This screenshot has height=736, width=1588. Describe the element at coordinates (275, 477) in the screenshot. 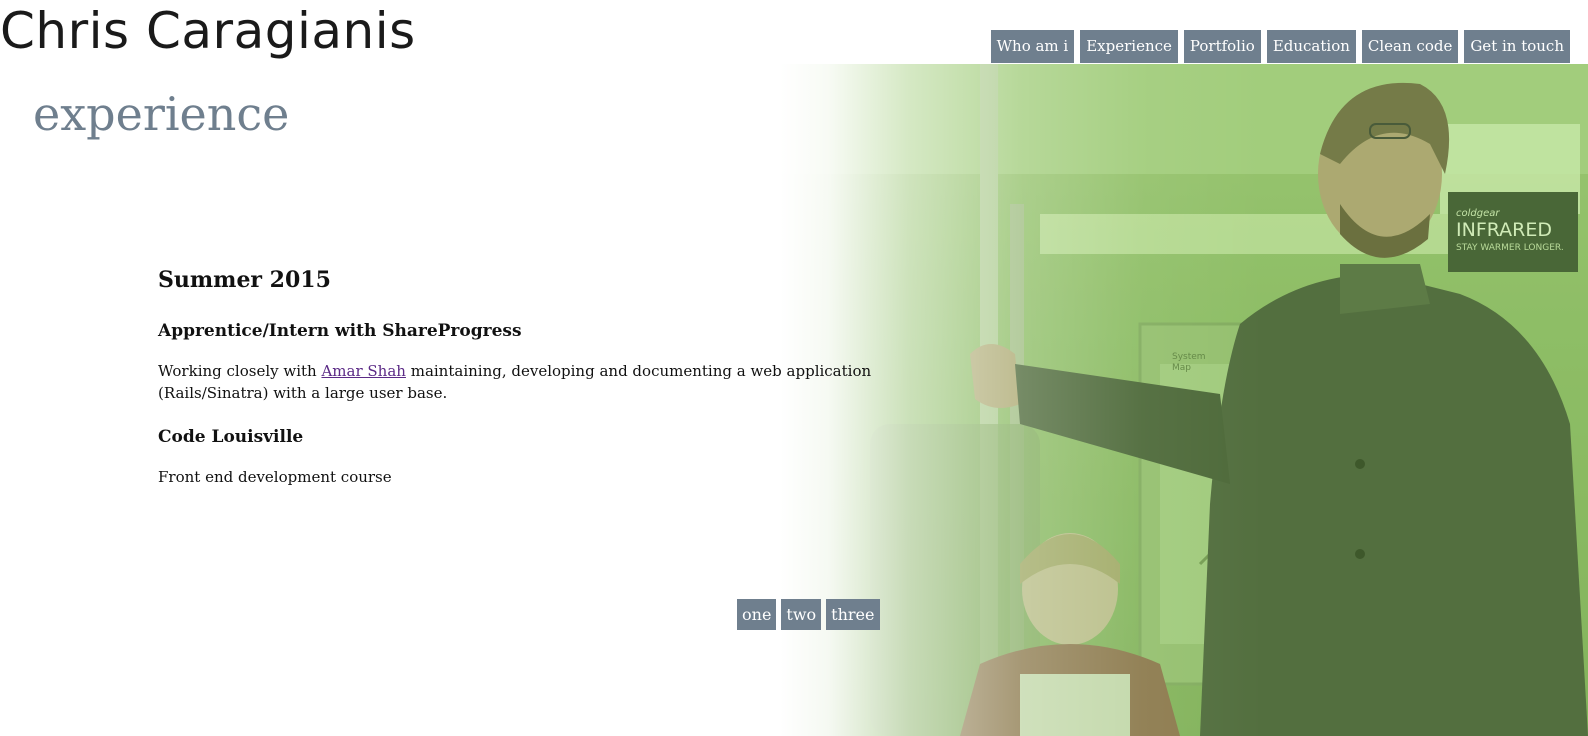

I see `role-description: Front end development course` at that location.